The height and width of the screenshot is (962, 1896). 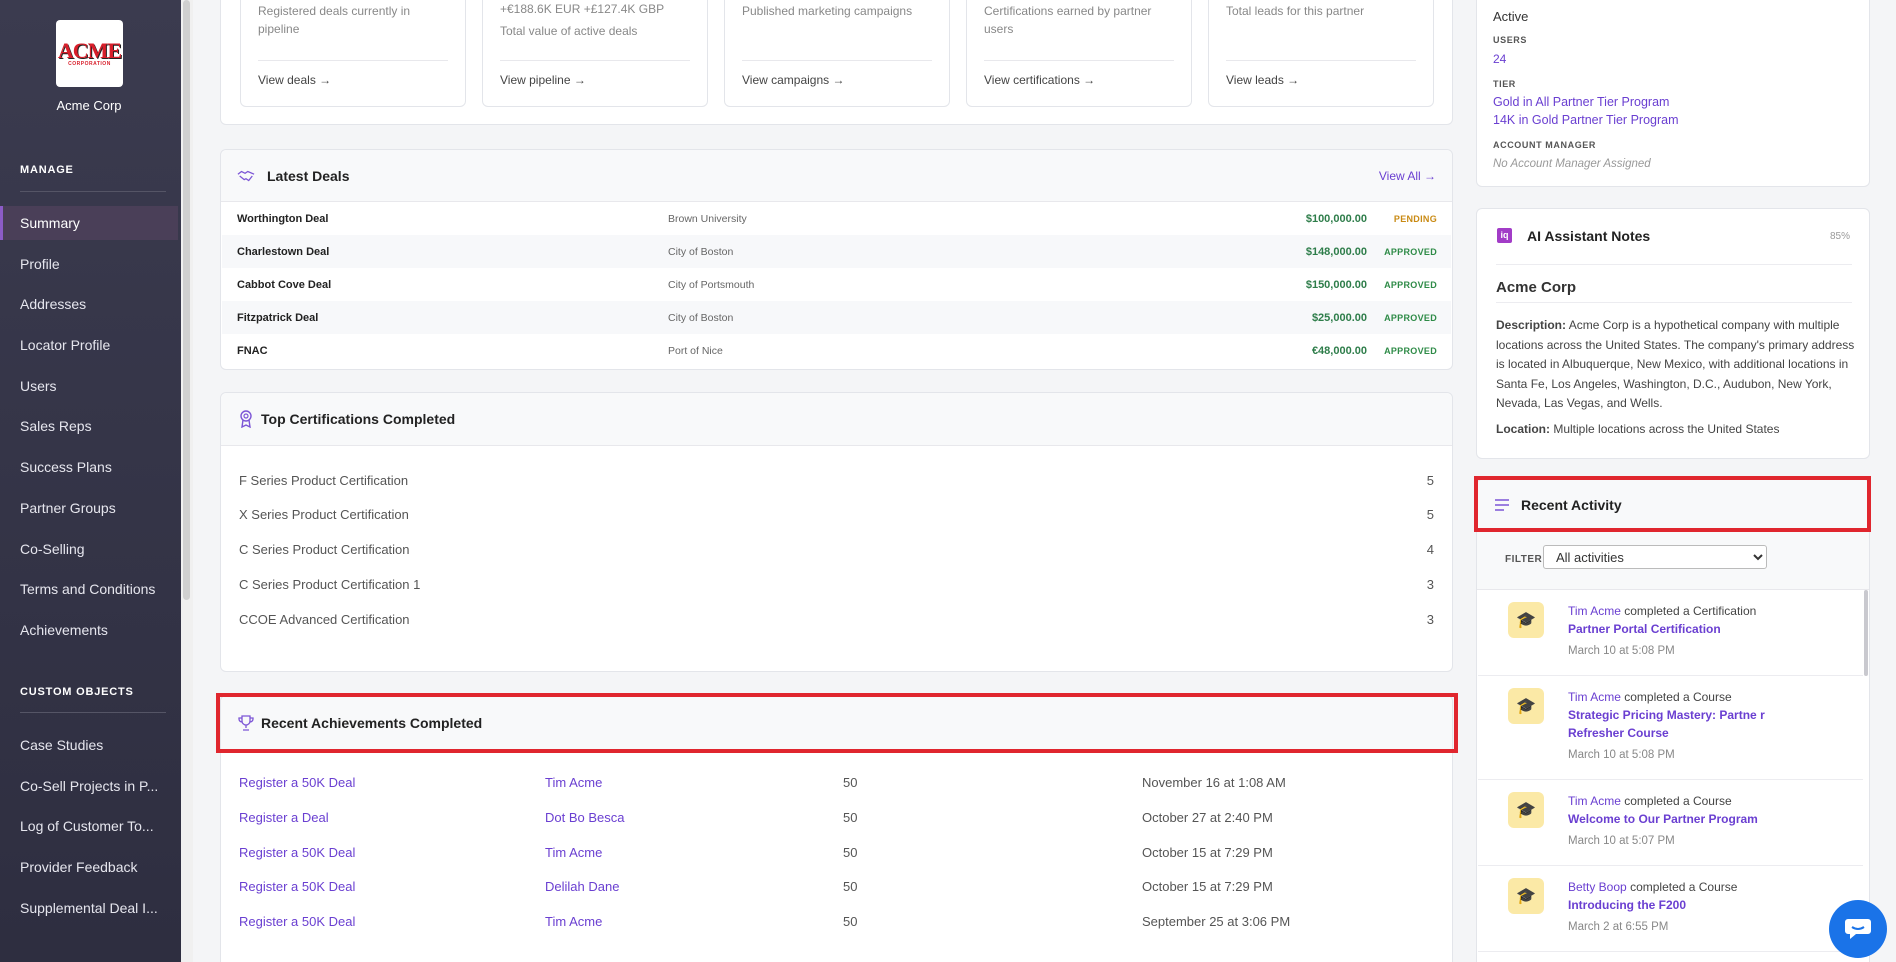 What do you see at coordinates (1407, 176) in the screenshot?
I see `view-all-deals-link: View All →` at bounding box center [1407, 176].